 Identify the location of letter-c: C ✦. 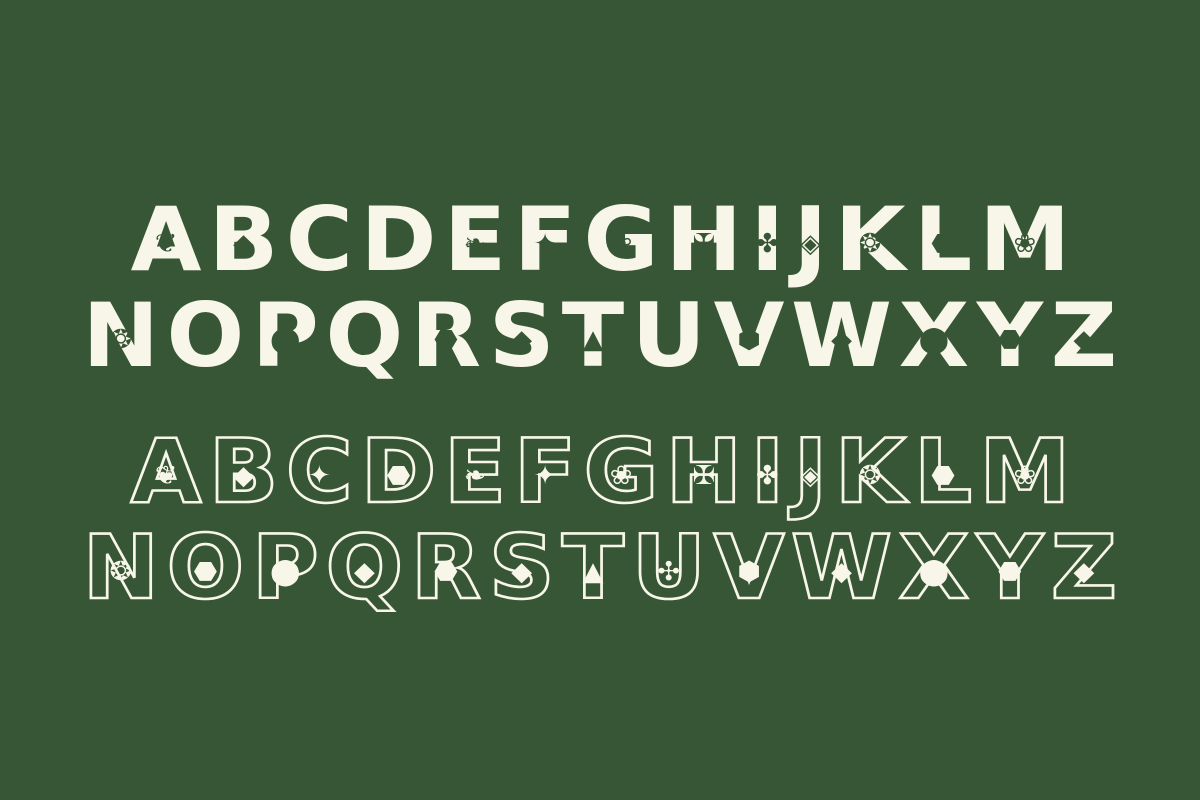
(319, 471).